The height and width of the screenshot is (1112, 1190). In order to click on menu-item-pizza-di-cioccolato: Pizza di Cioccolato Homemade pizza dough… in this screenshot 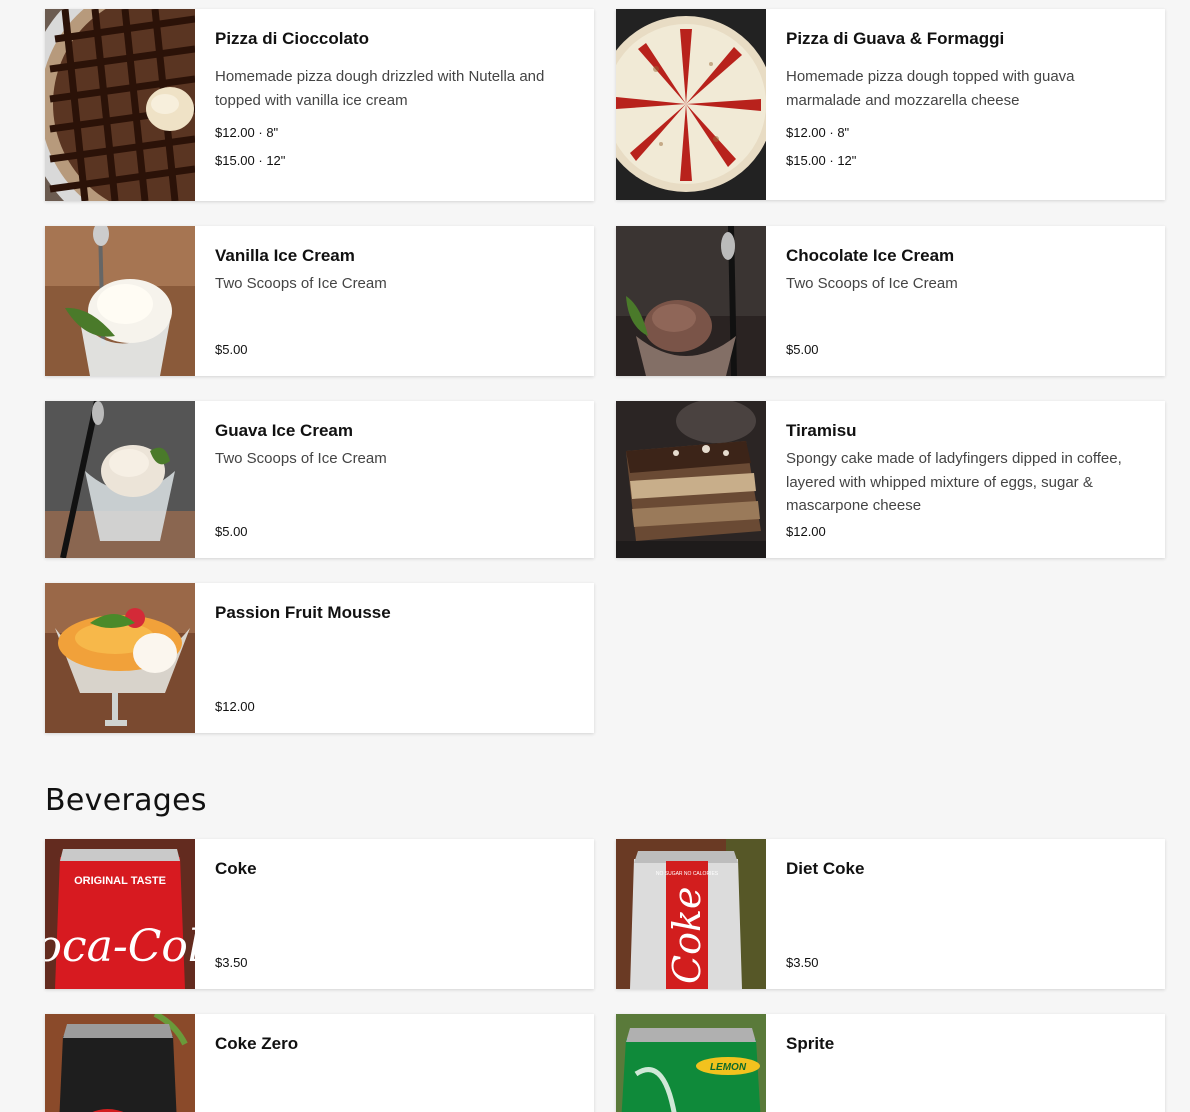, I will do `click(319, 105)`.